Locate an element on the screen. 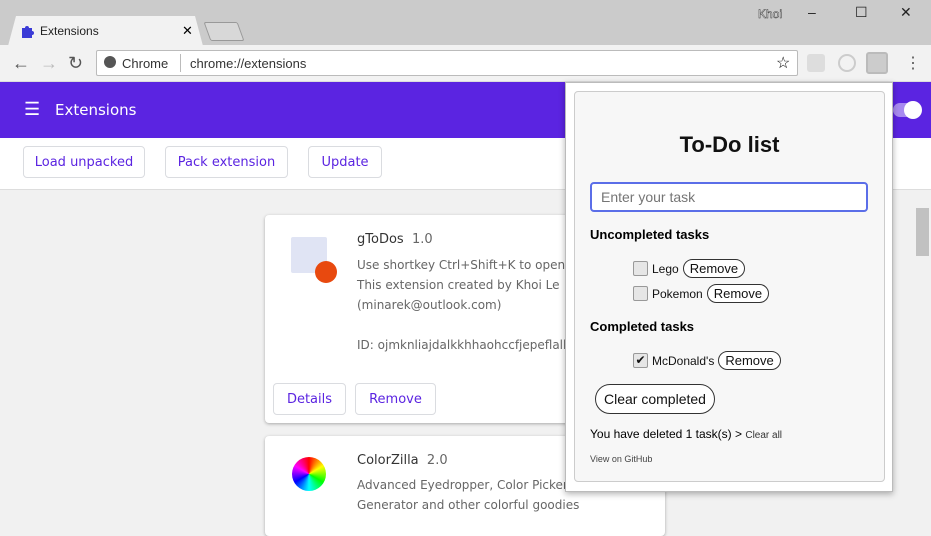 Image resolution: width=931 pixels, height=536 pixels. extension-version: 1.0 is located at coordinates (422, 239).